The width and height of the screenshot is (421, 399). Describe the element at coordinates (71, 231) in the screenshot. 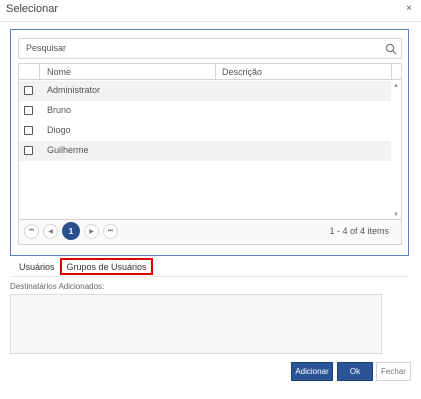

I see `page-1-button: 1` at that location.